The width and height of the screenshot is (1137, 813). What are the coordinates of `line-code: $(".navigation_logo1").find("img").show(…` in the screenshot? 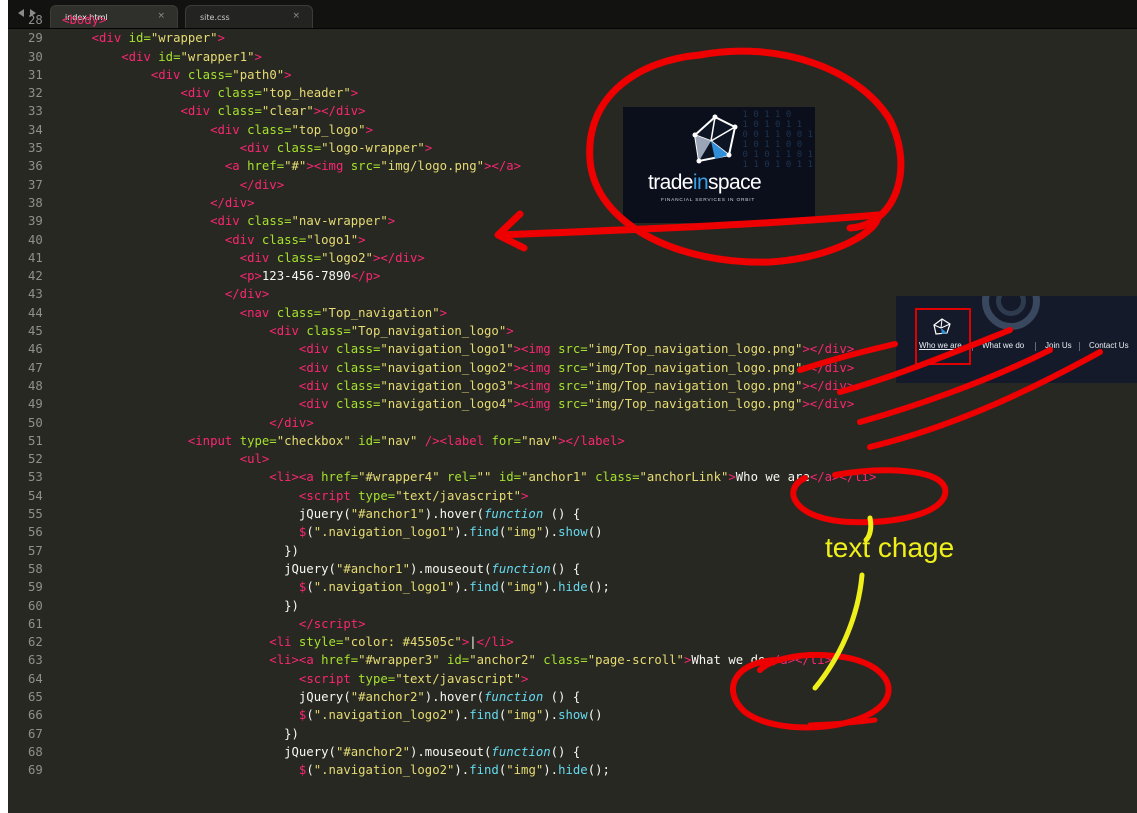 It's located at (332, 532).